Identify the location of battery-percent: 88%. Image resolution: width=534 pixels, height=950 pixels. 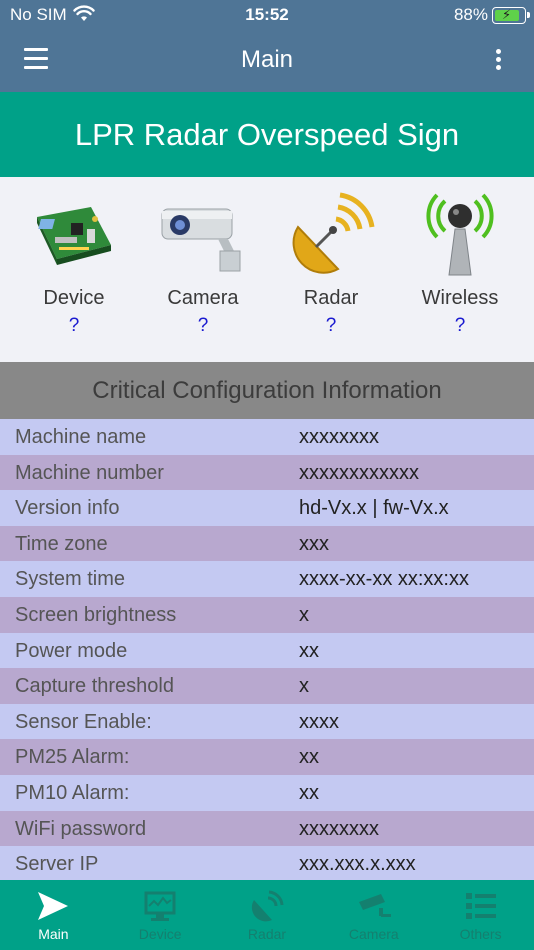
(470, 14).